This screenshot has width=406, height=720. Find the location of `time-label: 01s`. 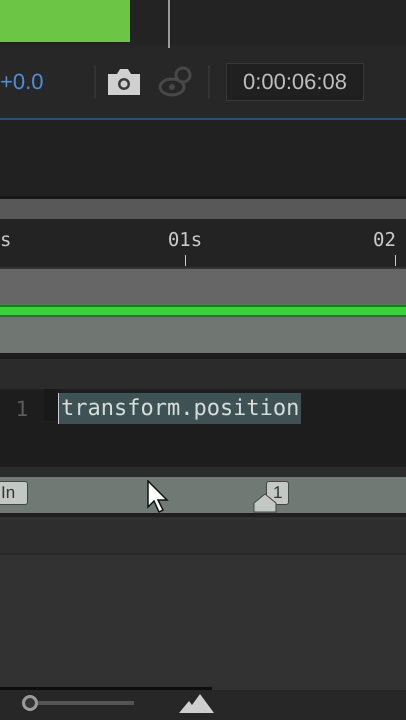

time-label: 01s is located at coordinates (185, 240).